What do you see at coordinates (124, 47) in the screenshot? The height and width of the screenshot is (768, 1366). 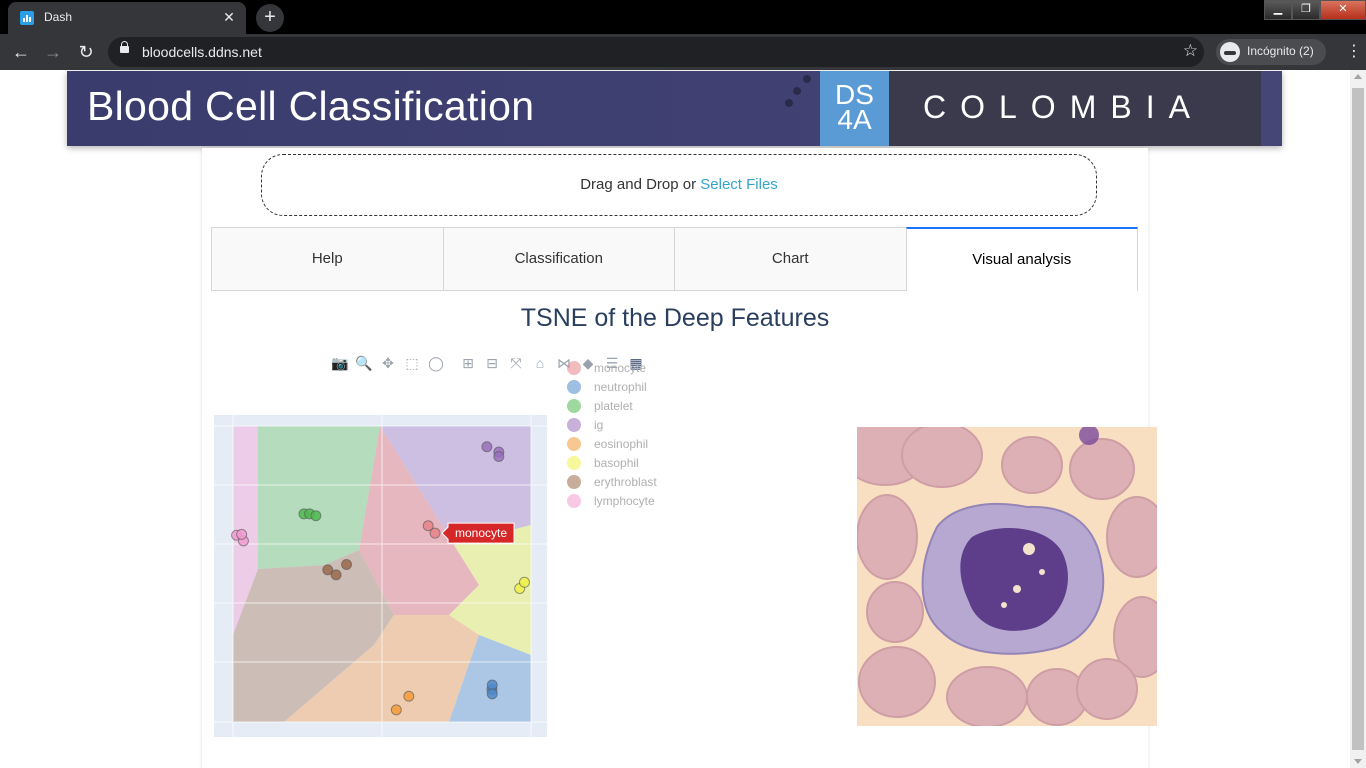 I see `lock-icon` at bounding box center [124, 47].